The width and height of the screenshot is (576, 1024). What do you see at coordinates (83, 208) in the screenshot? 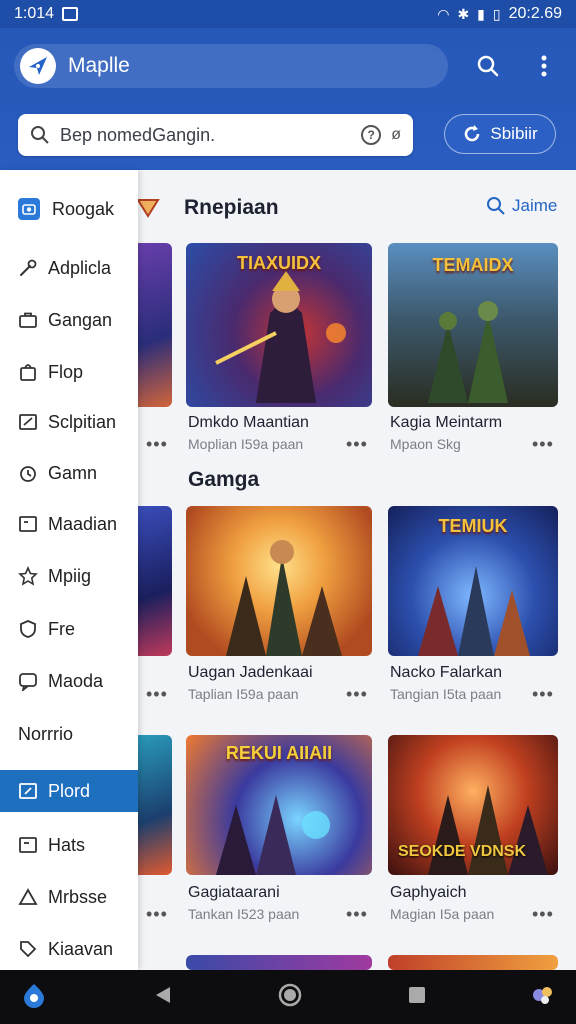
I see `drawer-header-label: Roogak` at bounding box center [83, 208].